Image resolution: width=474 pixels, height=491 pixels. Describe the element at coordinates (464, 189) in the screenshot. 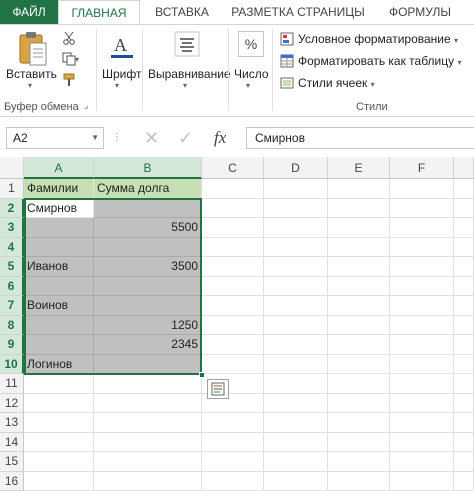

I see `cell-g1` at that location.